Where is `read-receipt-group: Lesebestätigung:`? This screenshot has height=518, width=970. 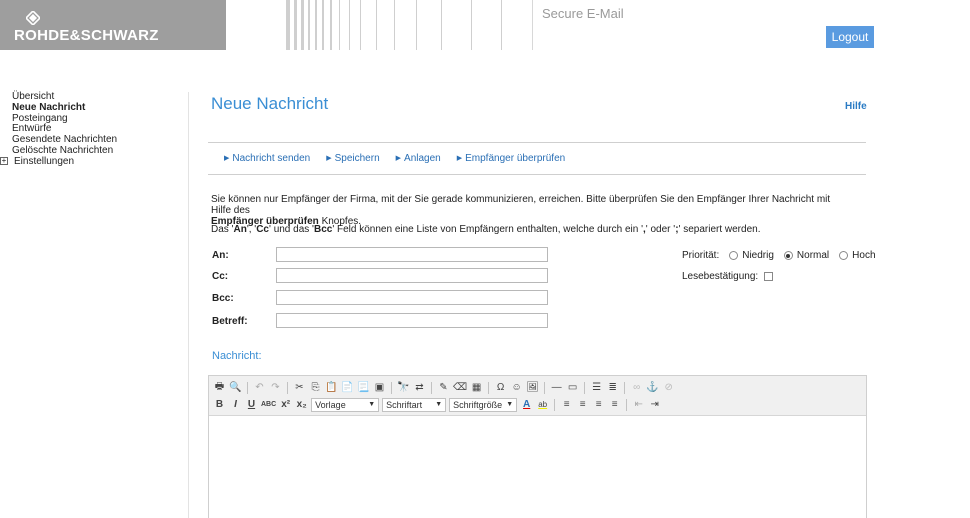
read-receipt-group: Lesebestätigung: is located at coordinates (728, 276).